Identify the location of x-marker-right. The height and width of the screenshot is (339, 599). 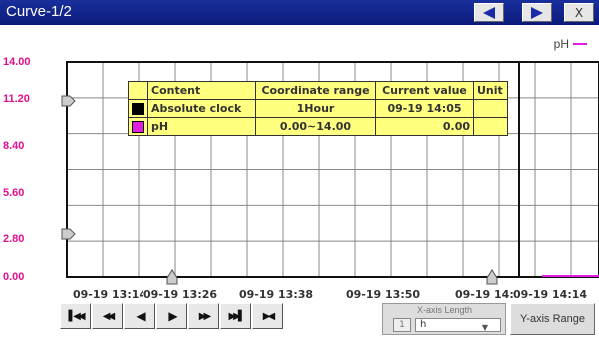
(492, 277).